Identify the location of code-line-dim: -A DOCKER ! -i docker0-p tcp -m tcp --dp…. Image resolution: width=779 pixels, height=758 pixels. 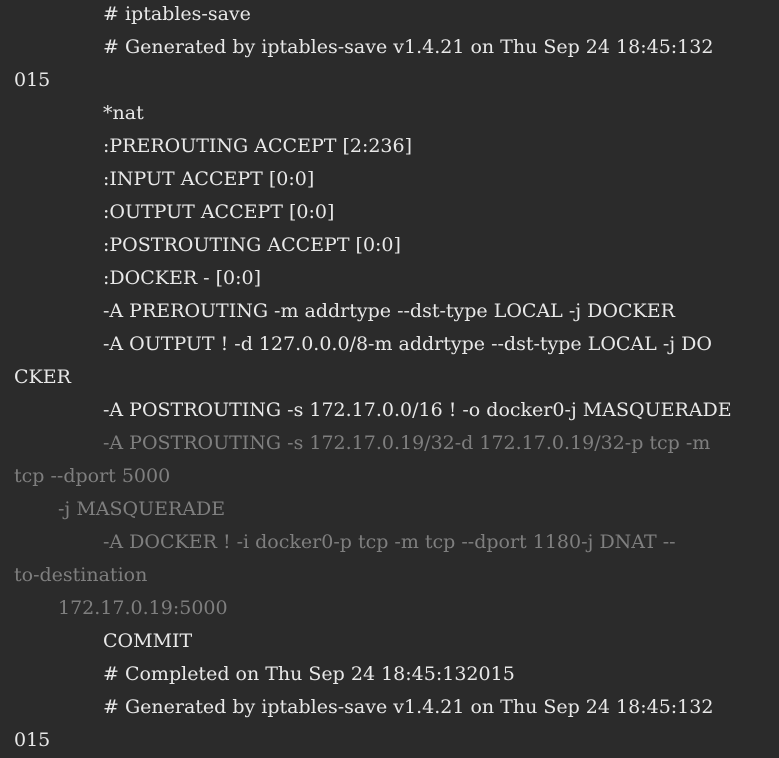
(389, 542).